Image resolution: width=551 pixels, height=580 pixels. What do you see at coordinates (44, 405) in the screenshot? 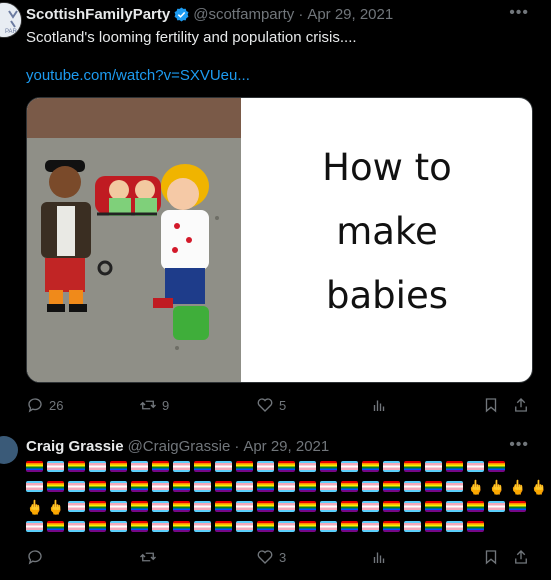
I see `reply-button: 26` at bounding box center [44, 405].